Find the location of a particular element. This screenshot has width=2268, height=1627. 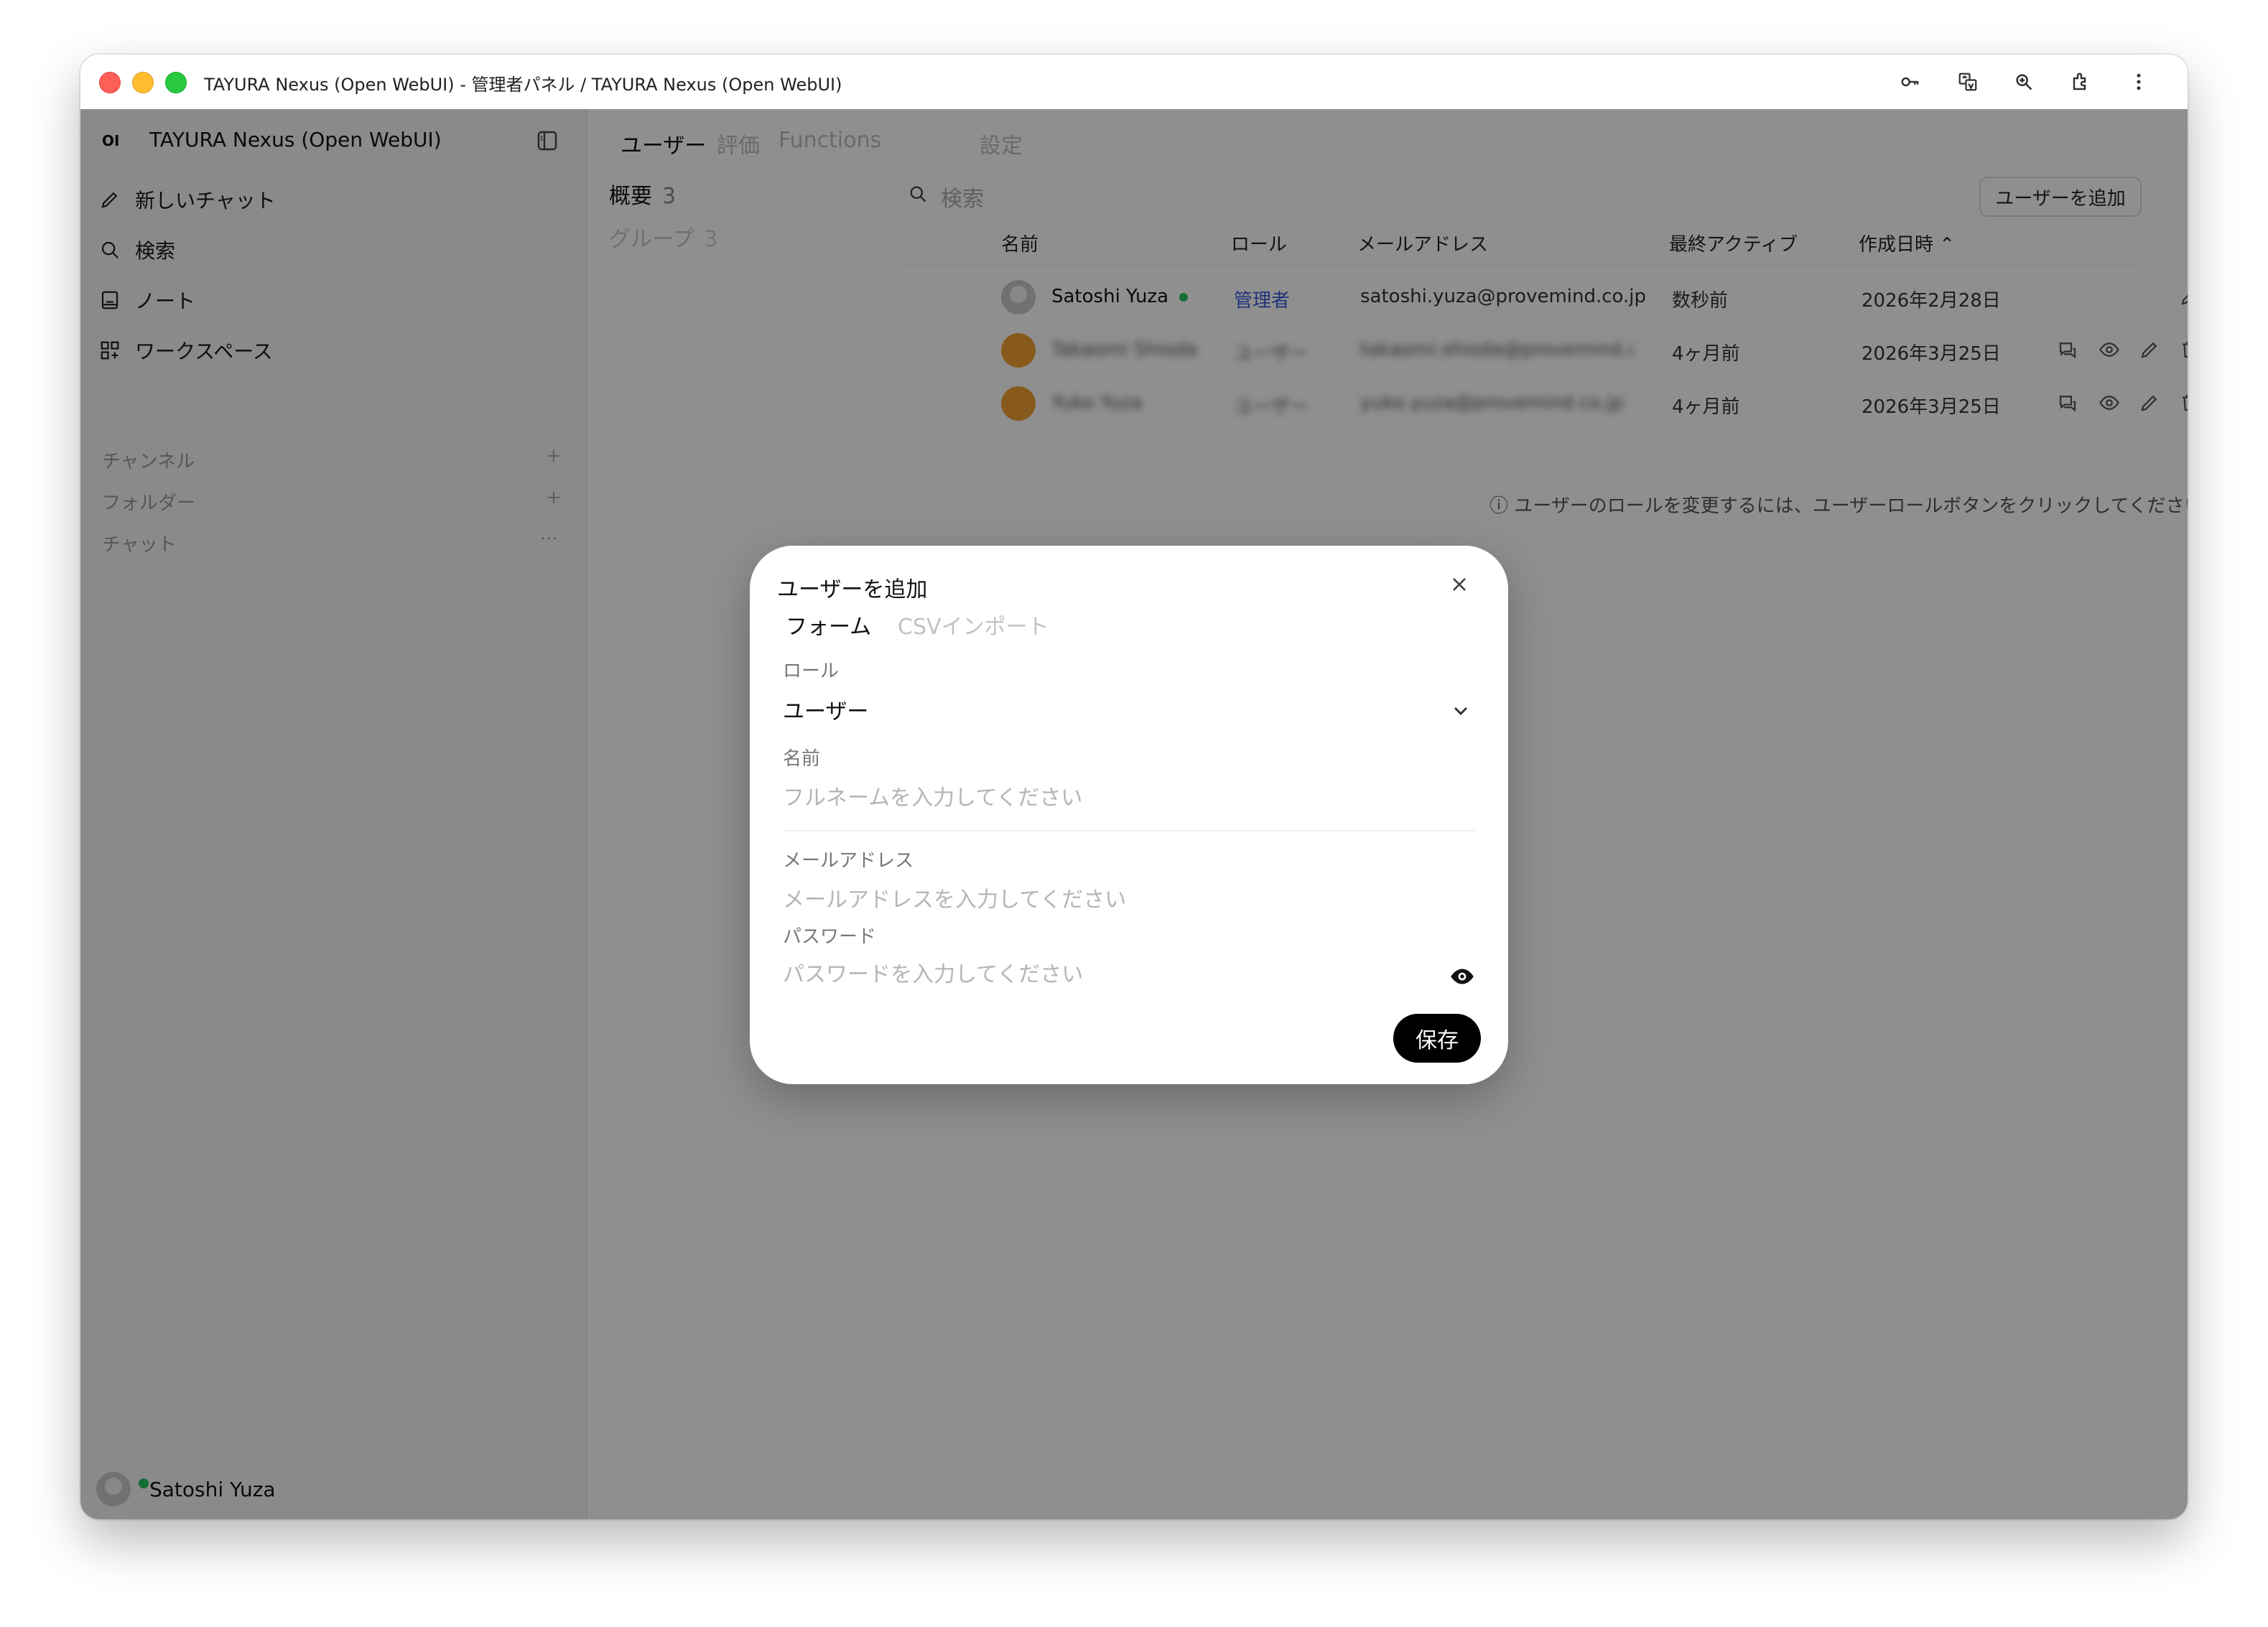

key-icon is located at coordinates (1910, 81).